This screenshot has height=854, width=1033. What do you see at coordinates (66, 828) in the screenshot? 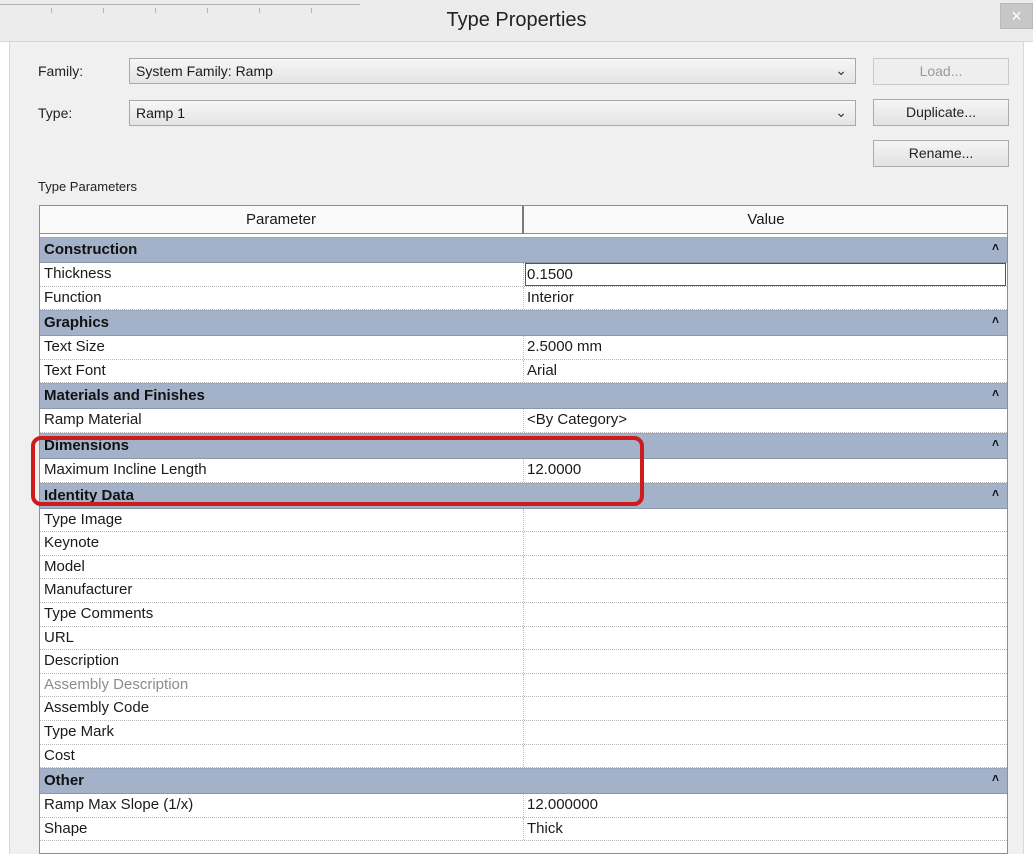
I see `parameter-name: Shape` at bounding box center [66, 828].